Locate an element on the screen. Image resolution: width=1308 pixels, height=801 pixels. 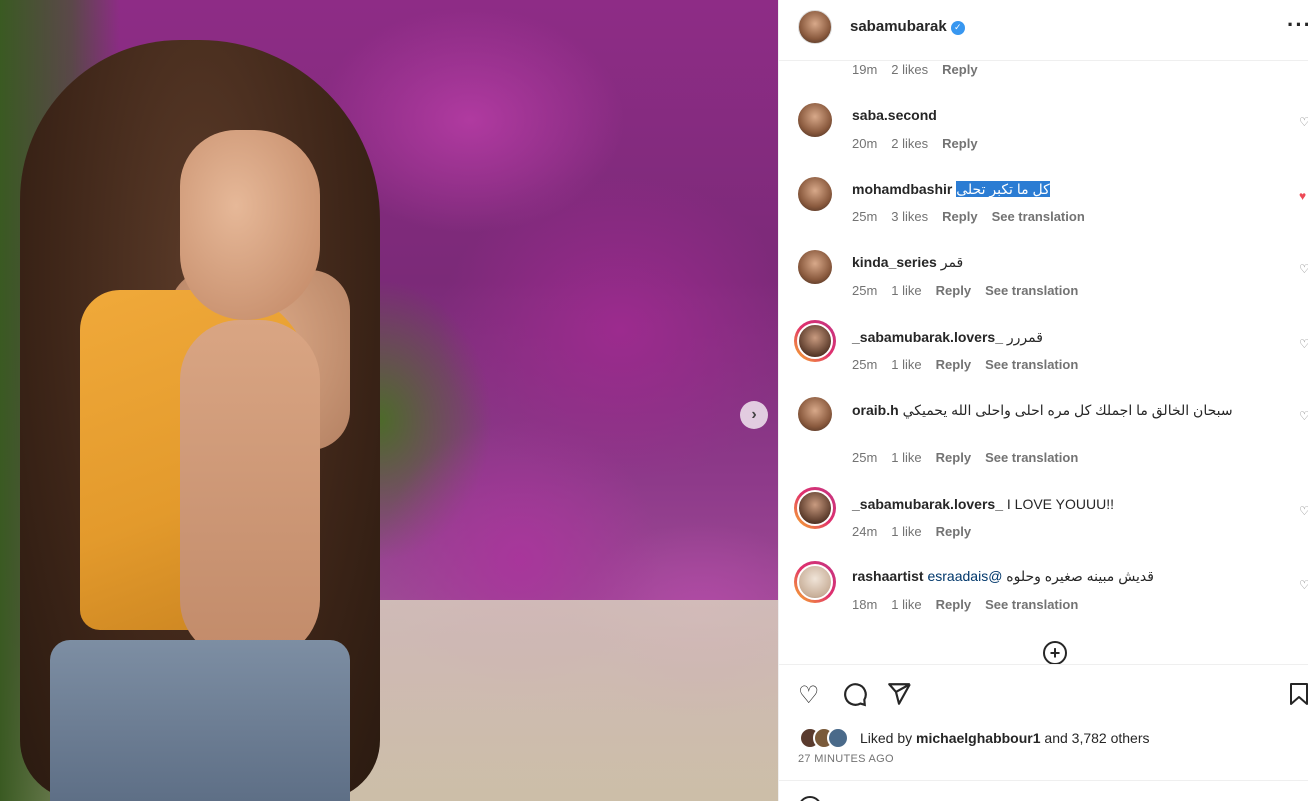
liker-avatars is located at coordinates (824, 738).